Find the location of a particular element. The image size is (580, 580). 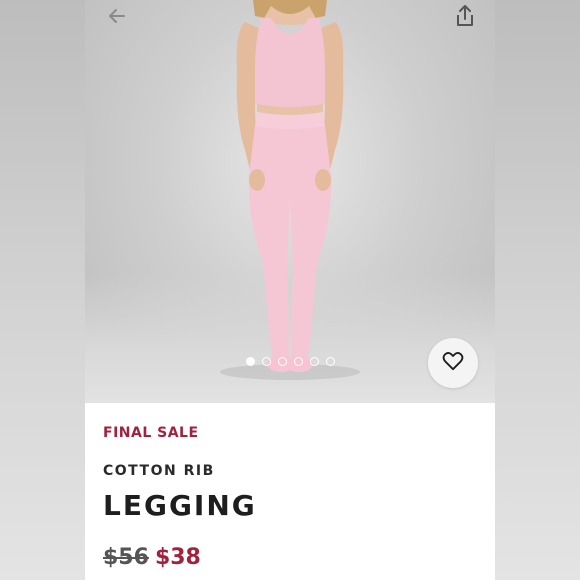

sale-price: $38 is located at coordinates (177, 557).